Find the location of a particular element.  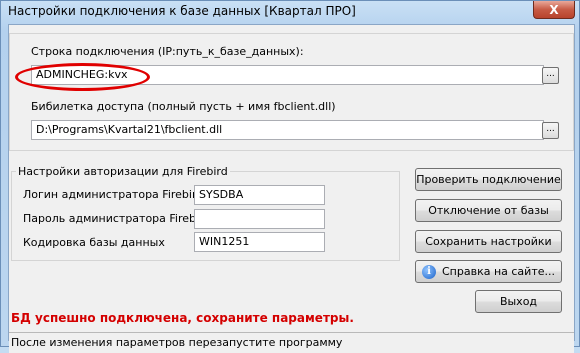

password-label: Пароль администратора Firebird is located at coordinates (117, 218).